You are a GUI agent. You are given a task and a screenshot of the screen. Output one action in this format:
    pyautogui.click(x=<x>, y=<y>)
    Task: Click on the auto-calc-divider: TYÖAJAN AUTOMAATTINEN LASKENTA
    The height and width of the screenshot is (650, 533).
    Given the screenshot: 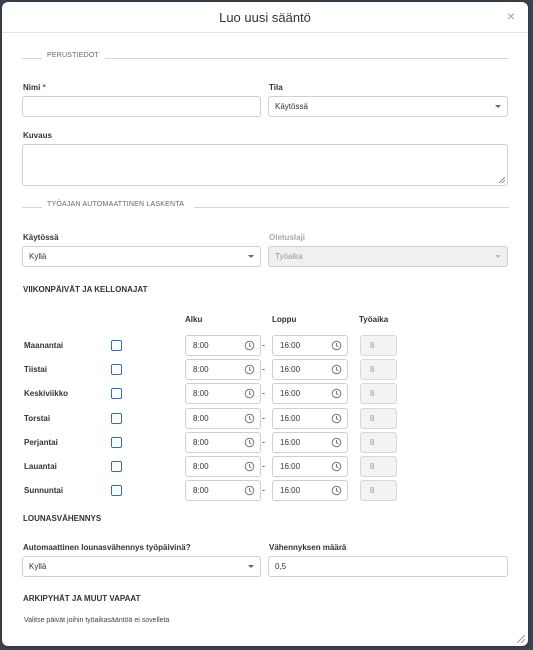 What is the action you would take?
    pyautogui.click(x=265, y=207)
    